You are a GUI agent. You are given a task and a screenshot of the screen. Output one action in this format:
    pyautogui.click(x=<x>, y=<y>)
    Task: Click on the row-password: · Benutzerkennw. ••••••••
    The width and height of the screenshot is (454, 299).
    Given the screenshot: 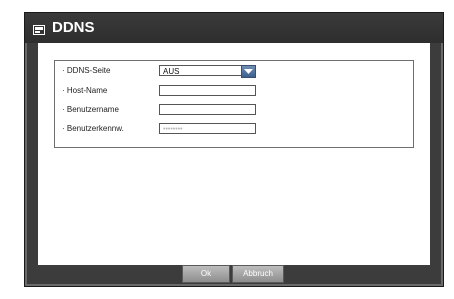 What is the action you would take?
    pyautogui.click(x=234, y=129)
    